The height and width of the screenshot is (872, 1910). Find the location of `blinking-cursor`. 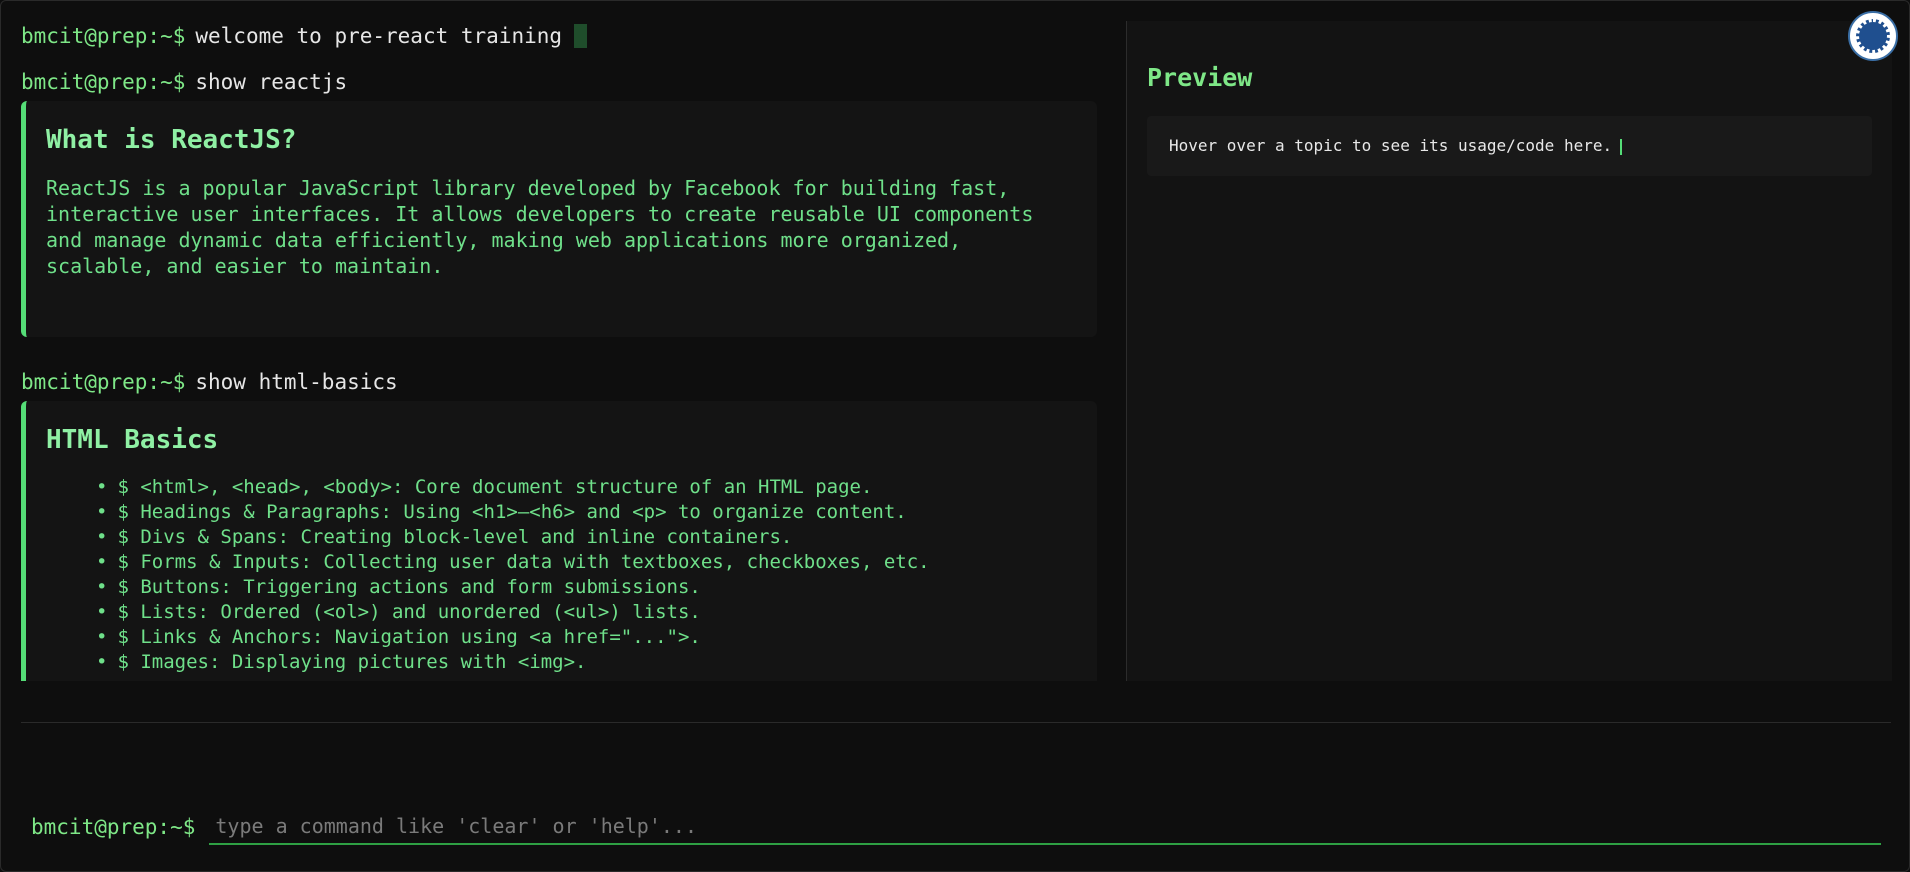

blinking-cursor is located at coordinates (581, 36).